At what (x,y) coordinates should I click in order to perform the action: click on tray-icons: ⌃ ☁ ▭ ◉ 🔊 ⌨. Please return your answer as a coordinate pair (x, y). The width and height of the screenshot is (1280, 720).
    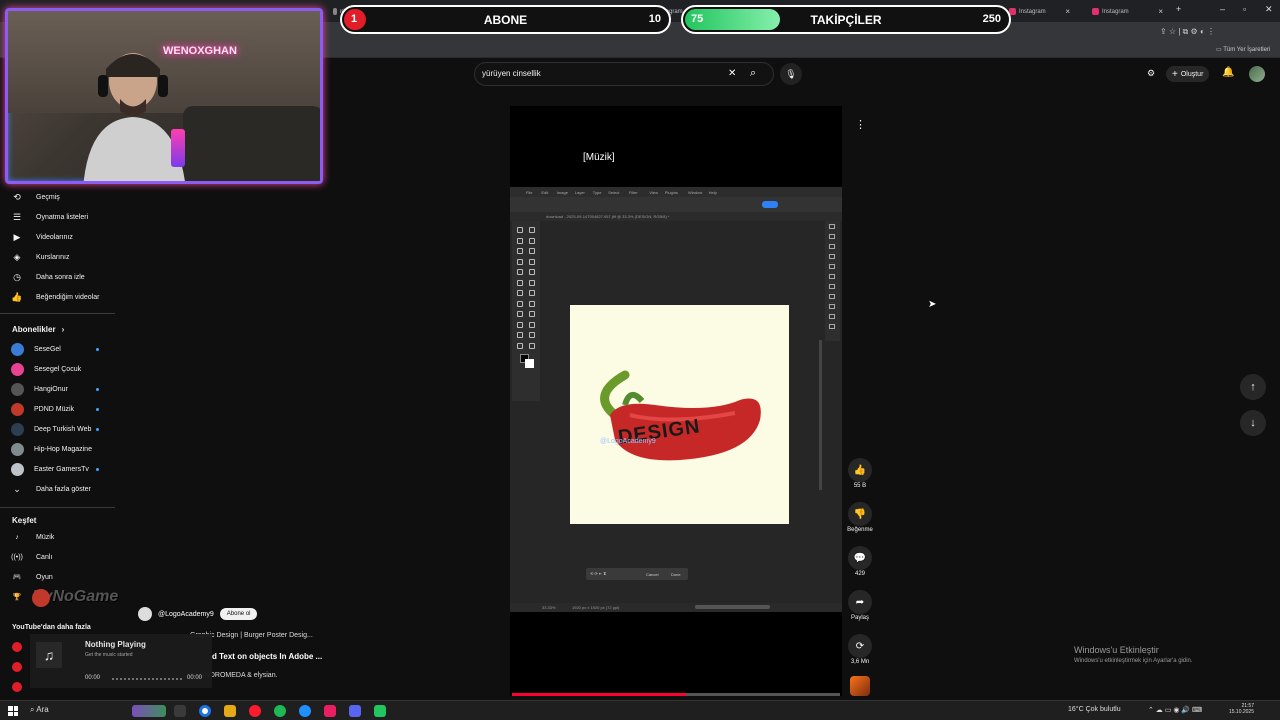
    Looking at the image, I should click on (1175, 710).